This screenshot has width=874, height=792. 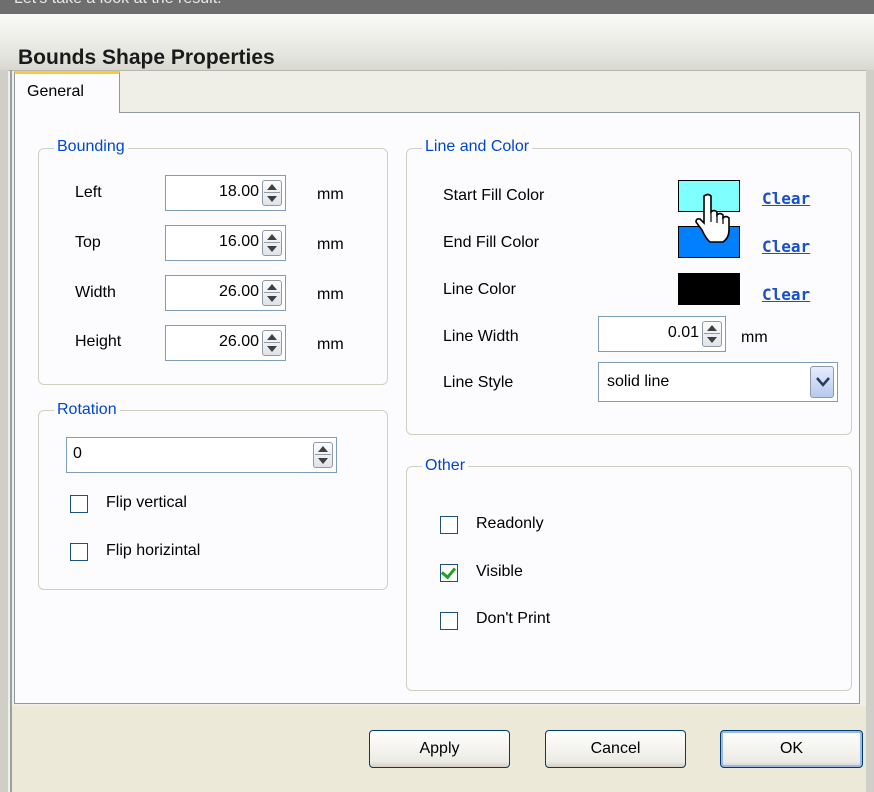 I want to click on end-fill-clear-link: Clear, so click(x=786, y=246).